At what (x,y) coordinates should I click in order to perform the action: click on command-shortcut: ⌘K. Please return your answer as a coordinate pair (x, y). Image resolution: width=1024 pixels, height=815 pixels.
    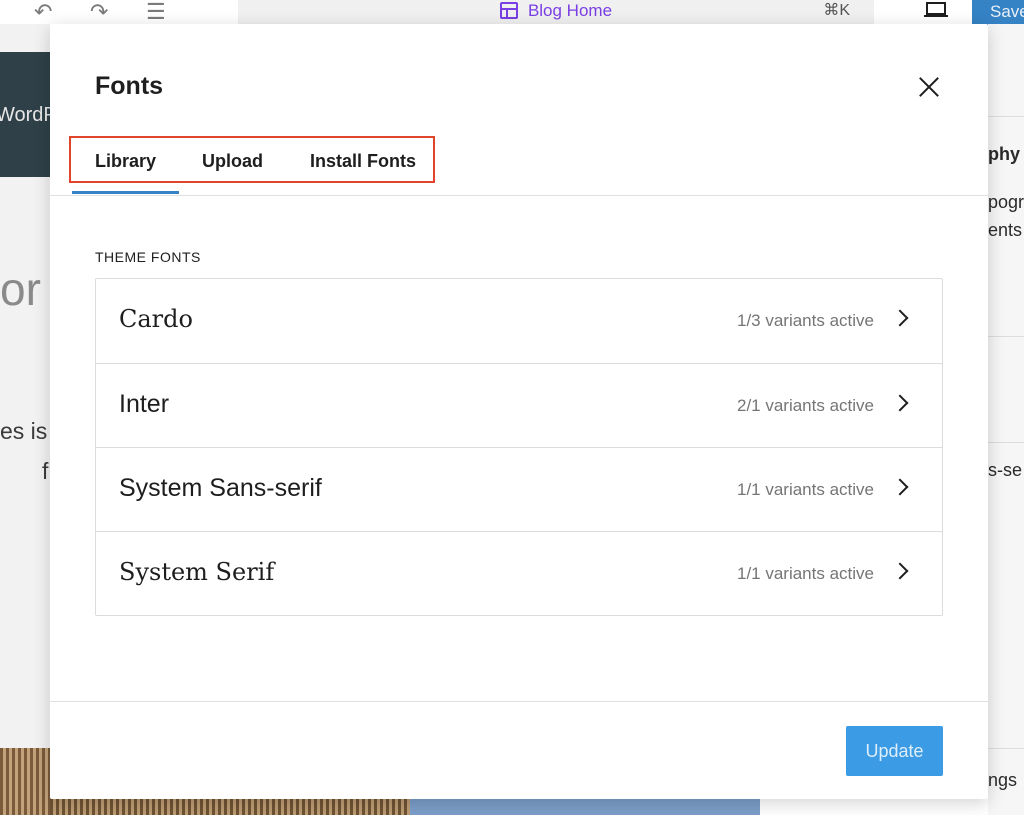
    Looking at the image, I should click on (836, 10).